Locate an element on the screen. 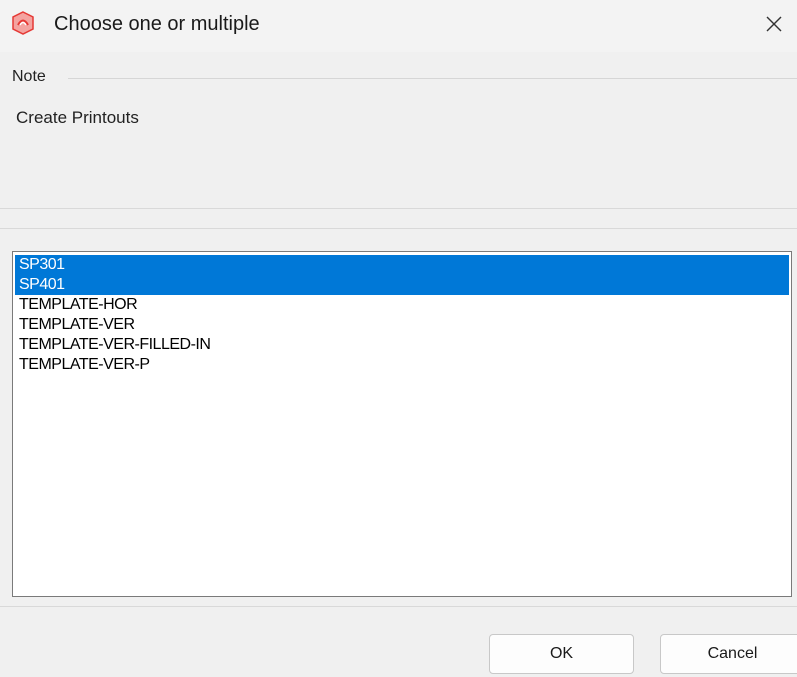 This screenshot has height=677, width=797. list-item: TEMPLATE-VER-FILLED-IN is located at coordinates (402, 345).